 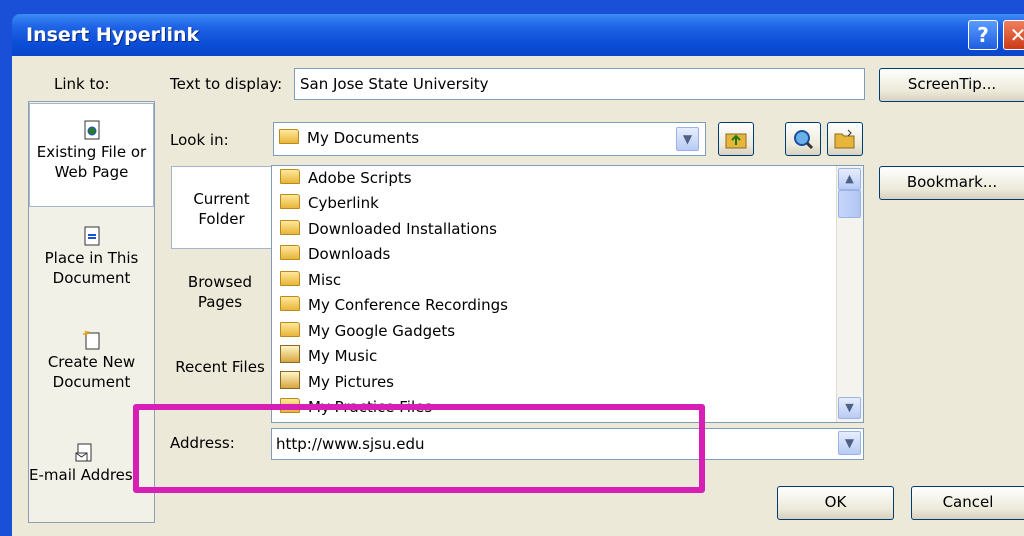 What do you see at coordinates (220, 367) in the screenshot?
I see `tab-recent-files: Recent Files` at bounding box center [220, 367].